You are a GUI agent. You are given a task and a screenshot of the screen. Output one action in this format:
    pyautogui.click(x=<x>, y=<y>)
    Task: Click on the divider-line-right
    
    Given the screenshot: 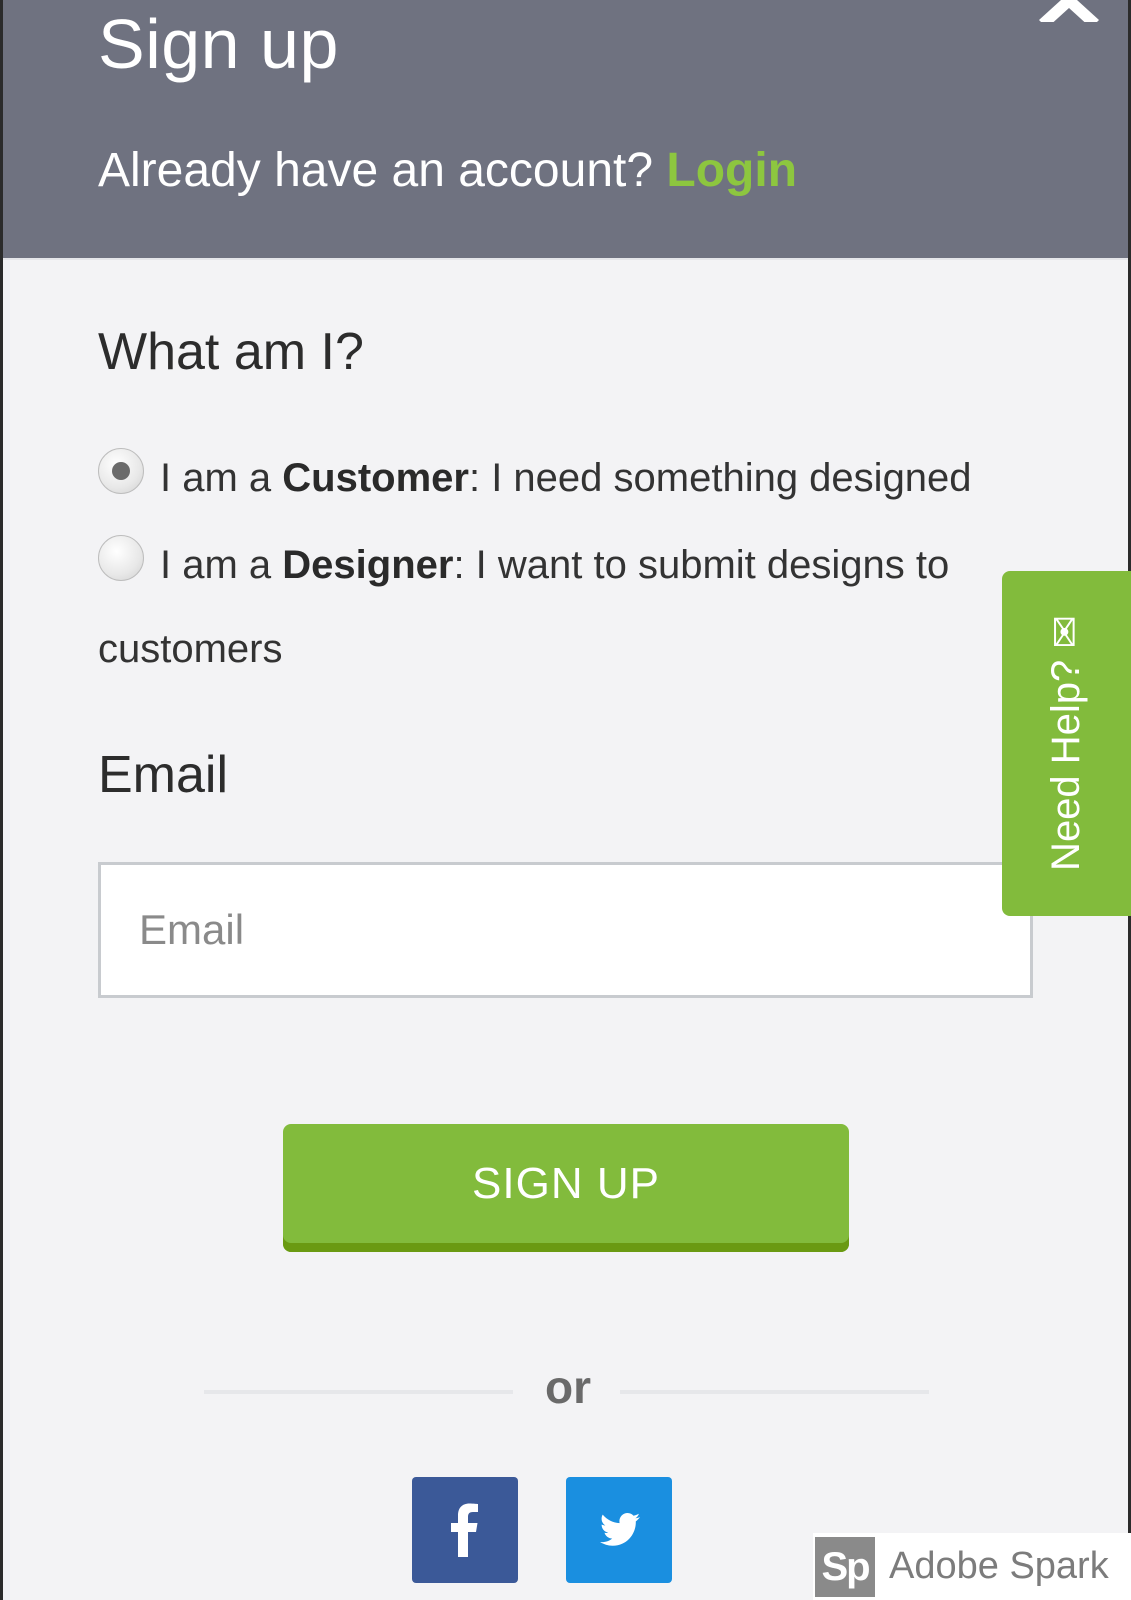 What is the action you would take?
    pyautogui.click(x=774, y=1392)
    